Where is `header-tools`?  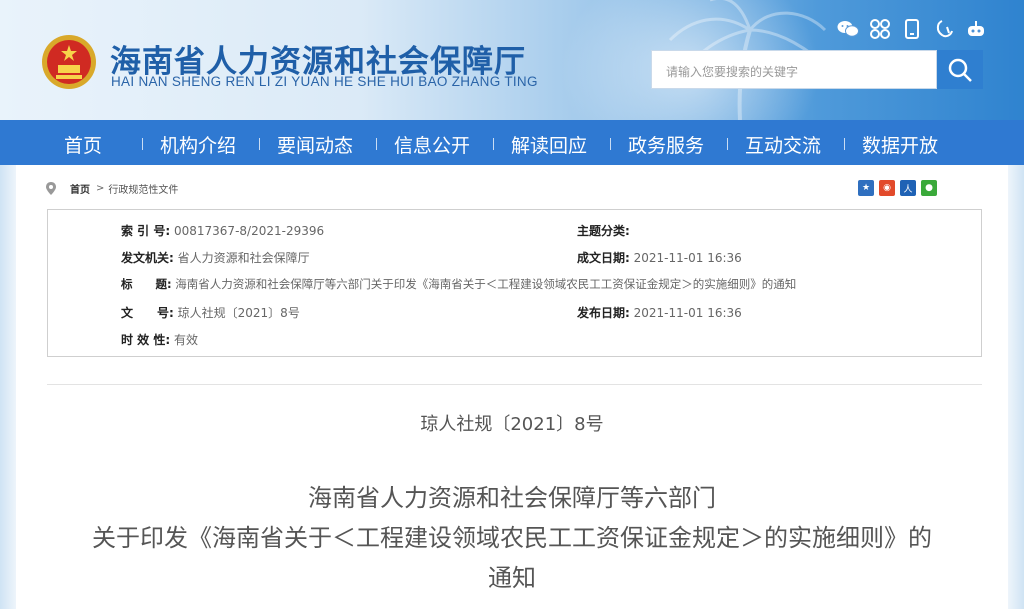 header-tools is located at coordinates (912, 29).